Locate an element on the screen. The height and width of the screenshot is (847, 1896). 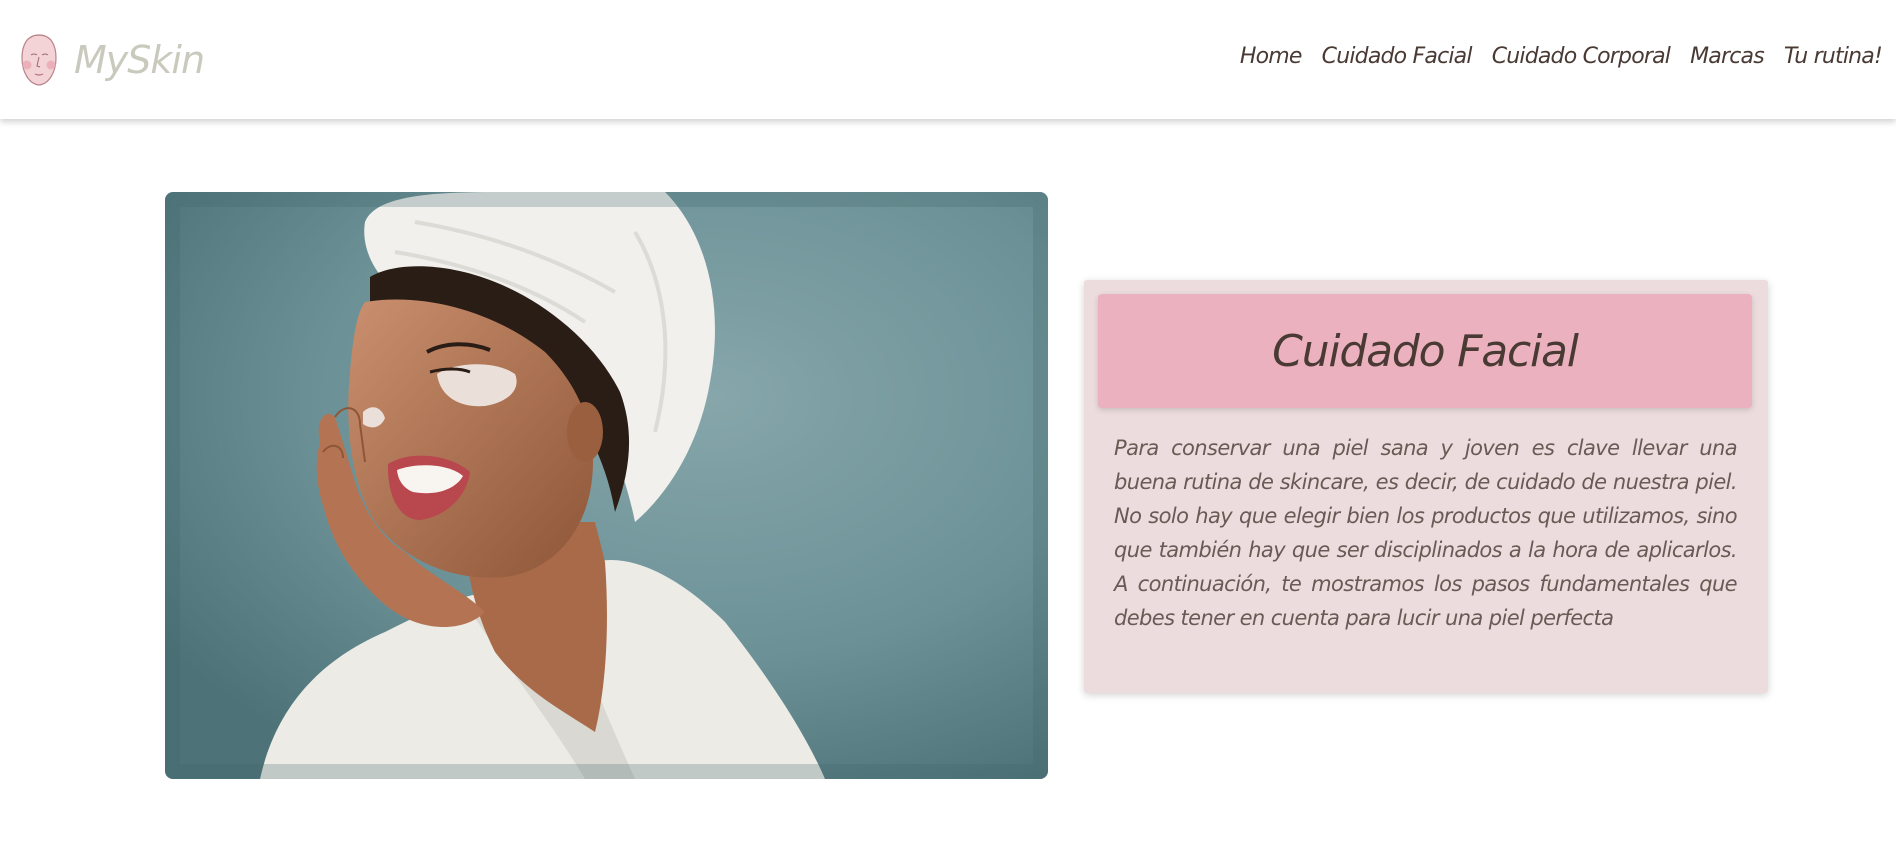
card-title: Cuidado Facial is located at coordinates (1425, 351).